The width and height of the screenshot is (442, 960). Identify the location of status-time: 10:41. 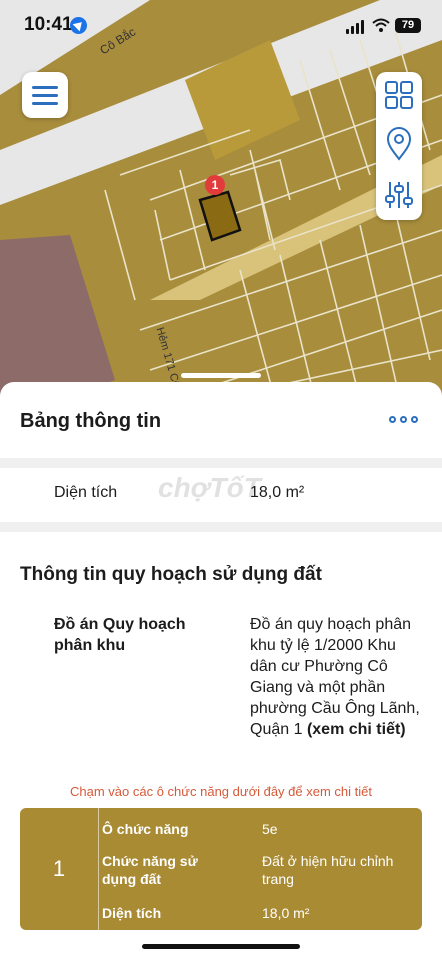
(48, 24).